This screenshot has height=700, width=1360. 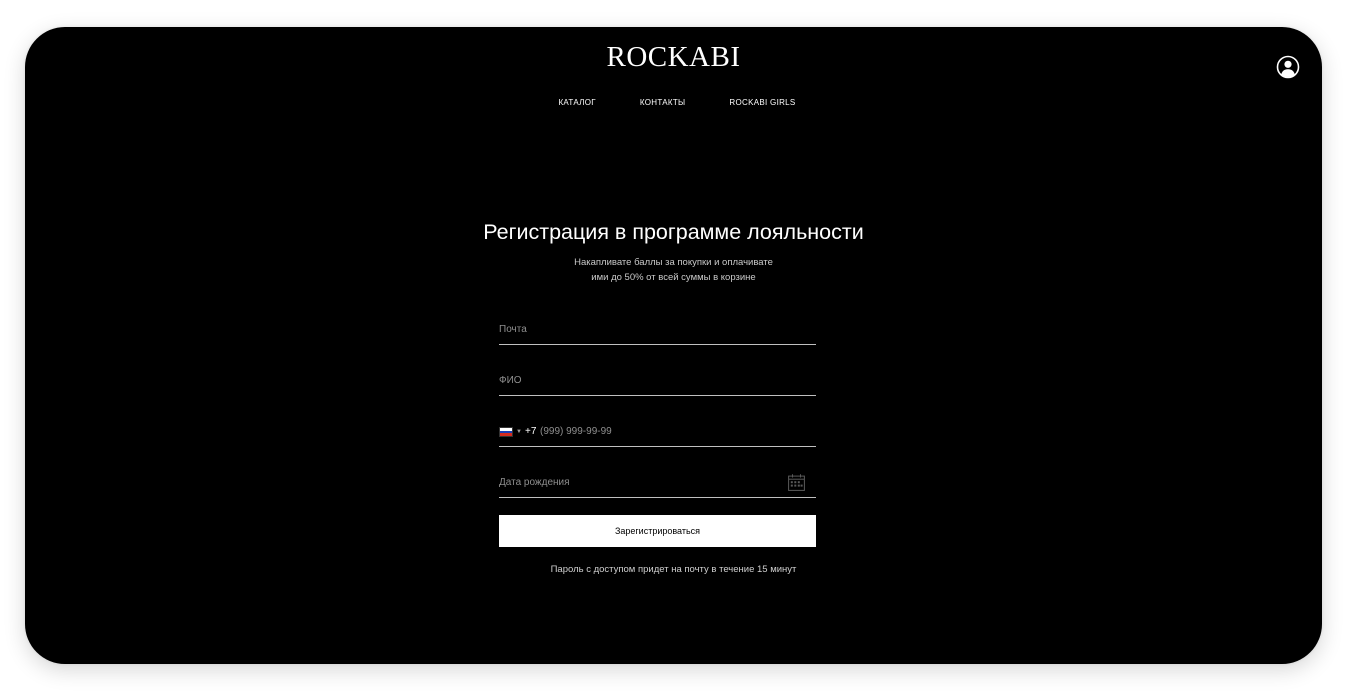 I want to click on register-button: Зарегистрироваться, so click(x=657, y=531).